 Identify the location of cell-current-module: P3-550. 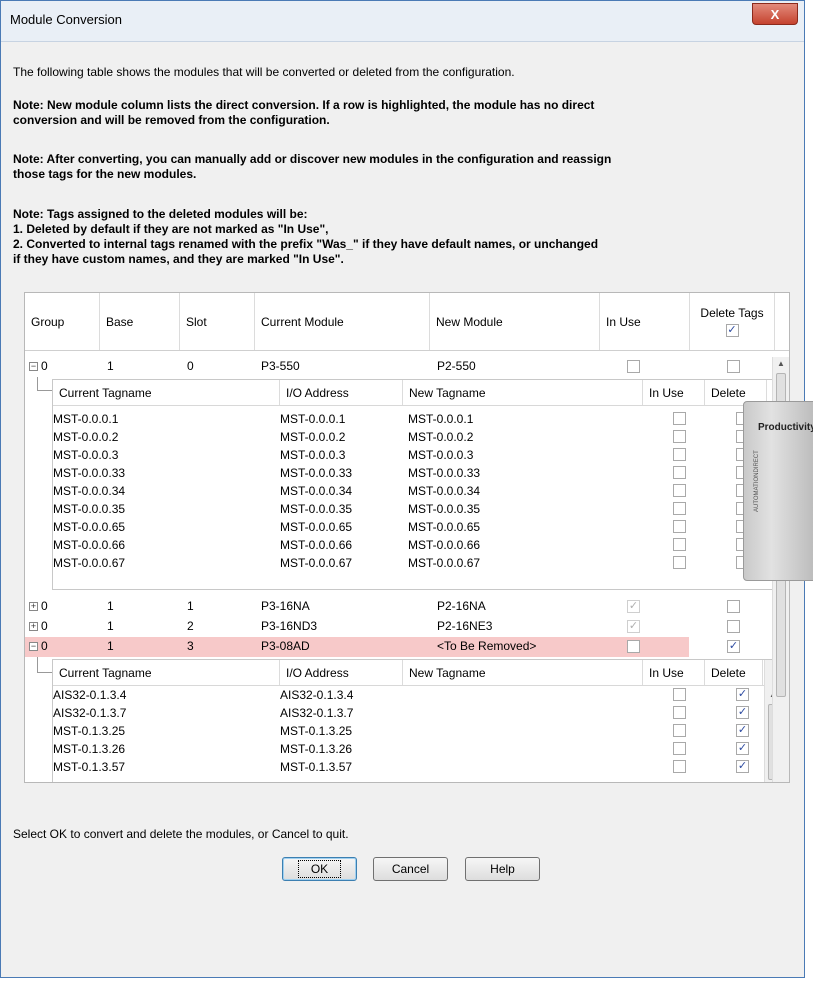
(280, 366).